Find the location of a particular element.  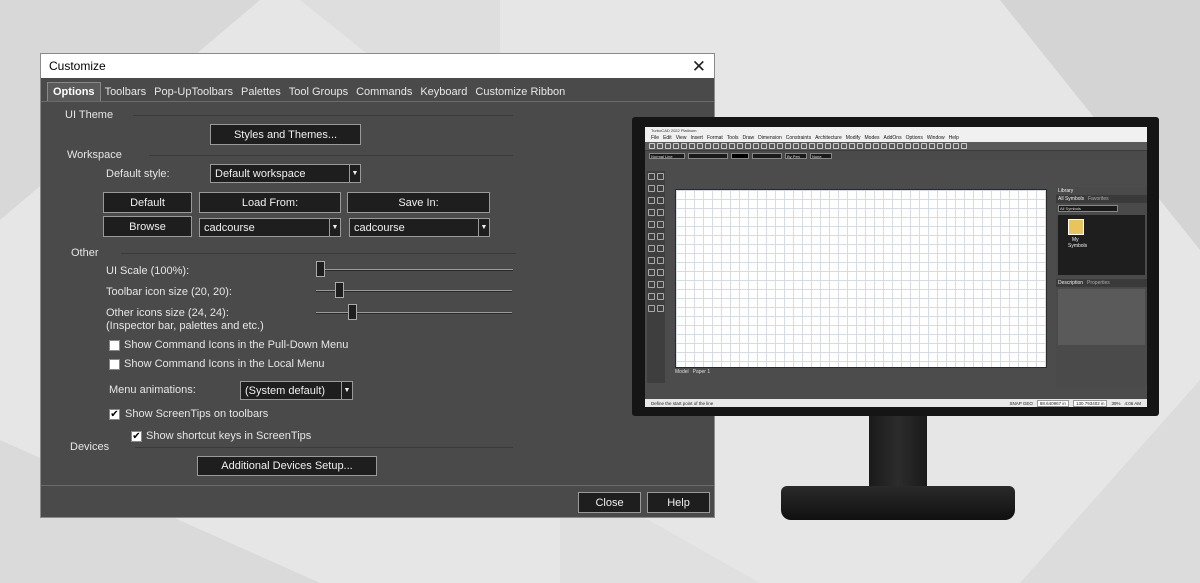

load-from-button: Load From: is located at coordinates (270, 202).